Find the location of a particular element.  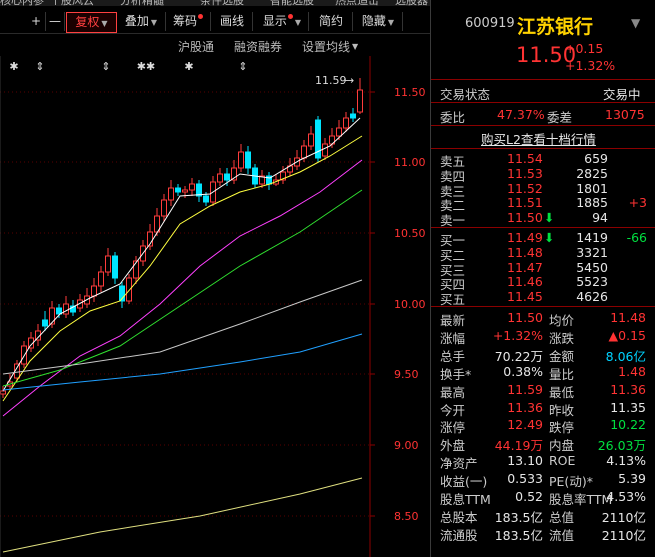

top-menu-item: 核心内参 is located at coordinates (22, 3).